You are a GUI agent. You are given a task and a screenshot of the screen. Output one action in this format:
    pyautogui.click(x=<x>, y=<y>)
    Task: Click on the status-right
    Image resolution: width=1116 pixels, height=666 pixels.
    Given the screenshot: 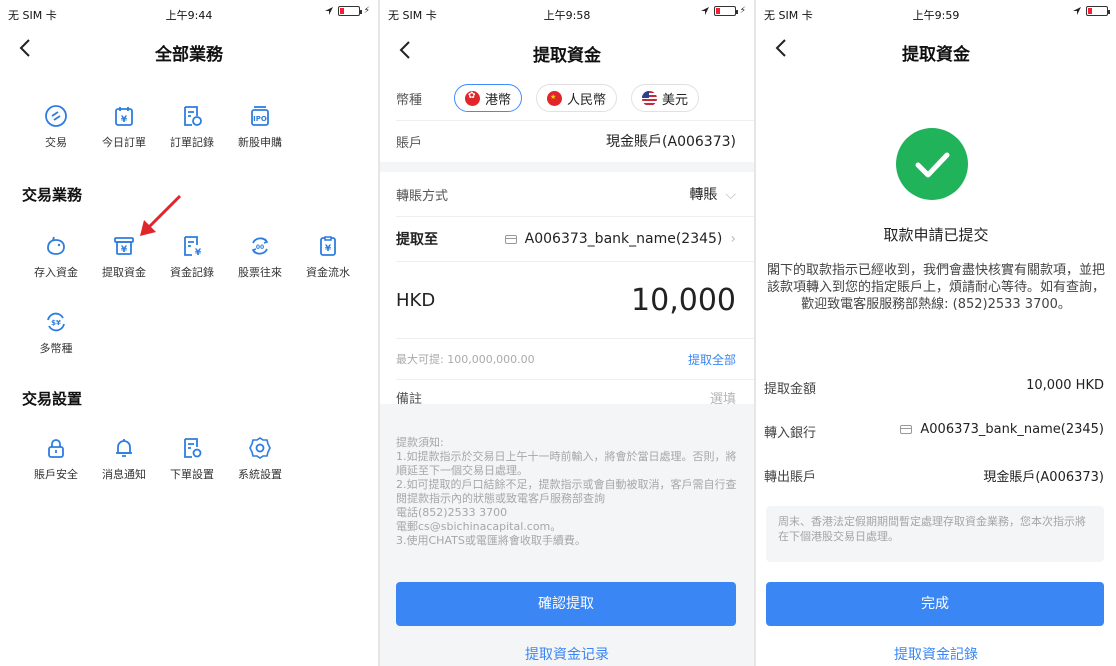 What is the action you would take?
    pyautogui.click(x=1091, y=11)
    